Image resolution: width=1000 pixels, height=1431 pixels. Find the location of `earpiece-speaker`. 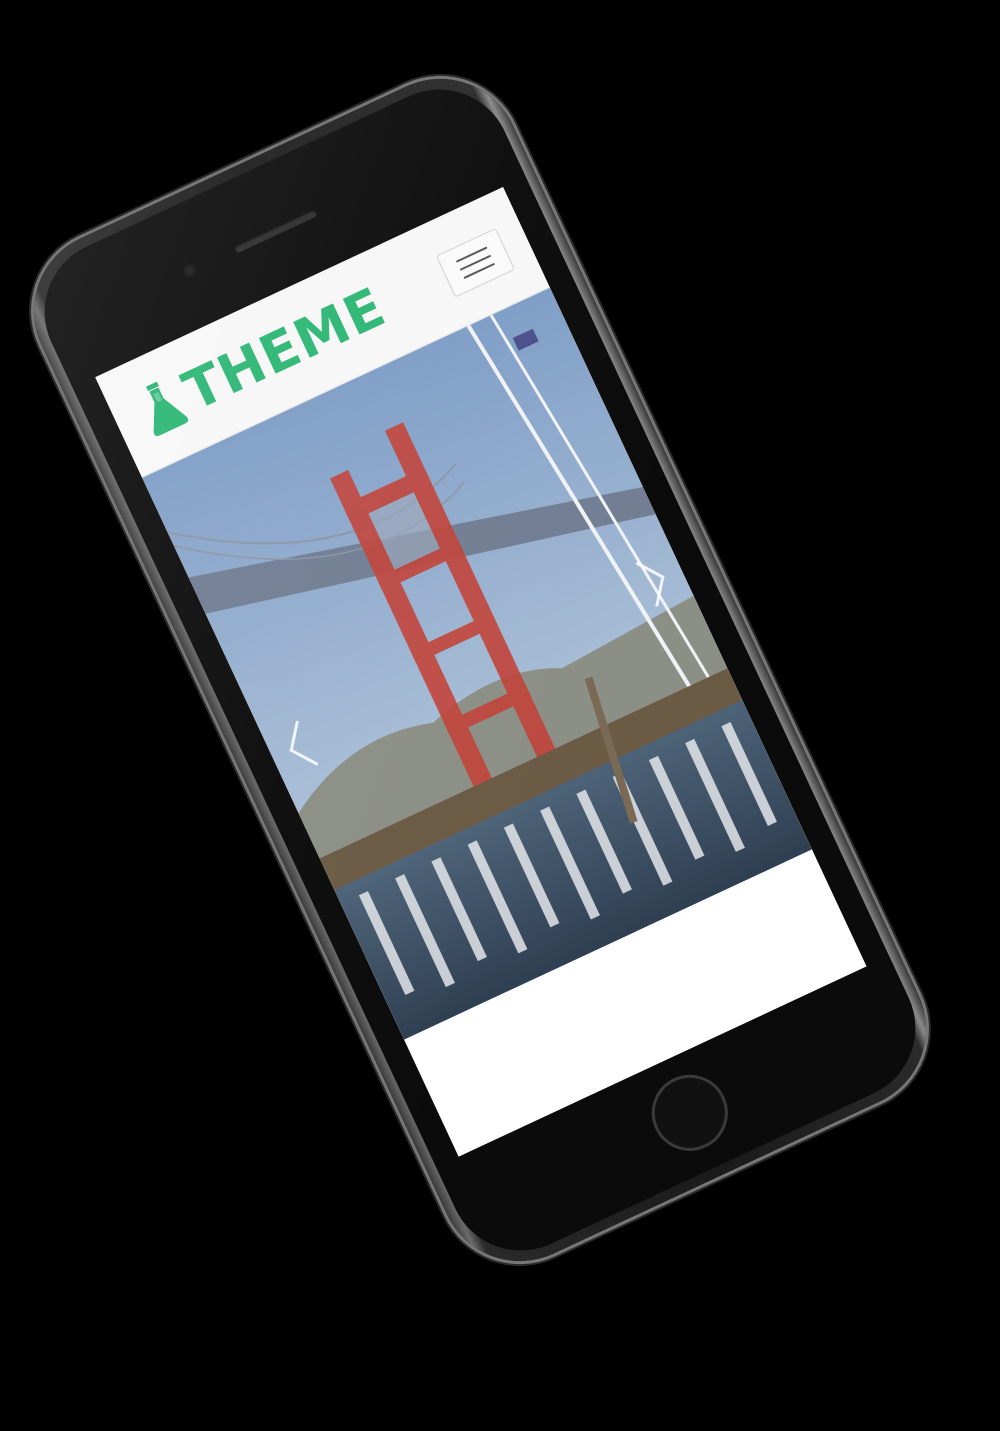

earpiece-speaker is located at coordinates (275, 231).